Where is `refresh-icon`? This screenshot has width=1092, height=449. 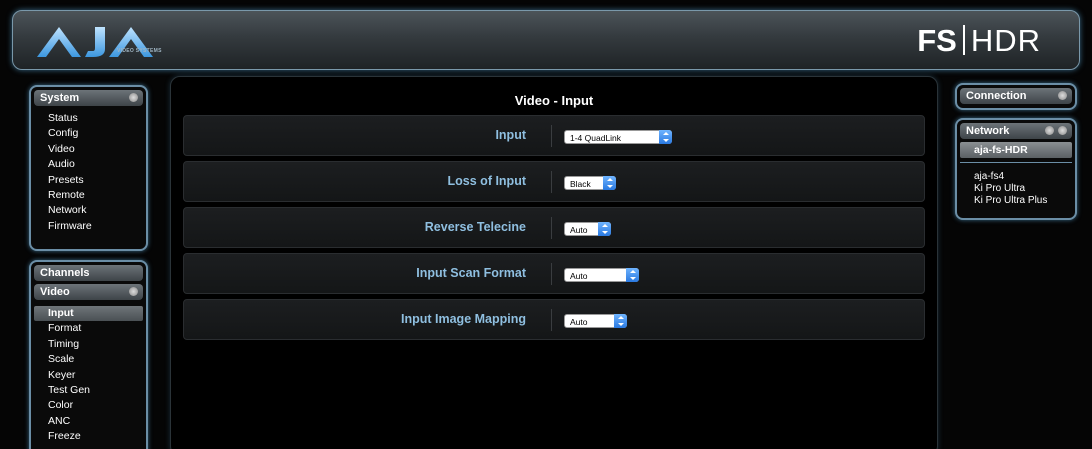 refresh-icon is located at coordinates (1049, 130).